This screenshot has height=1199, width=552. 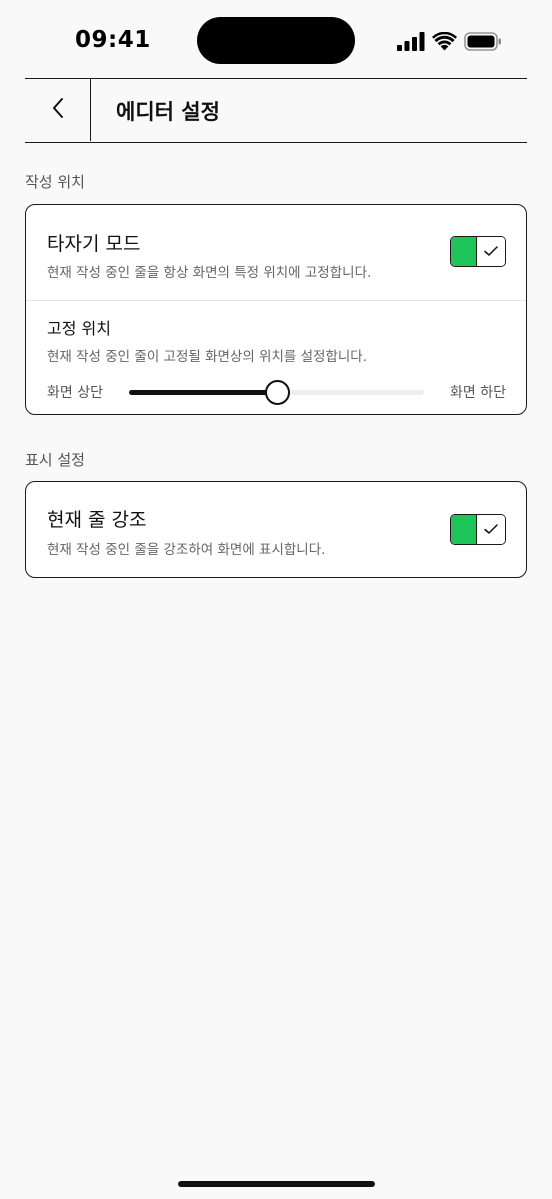 I want to click on typewriter-mode-title: 타자기 모드, so click(x=94, y=244).